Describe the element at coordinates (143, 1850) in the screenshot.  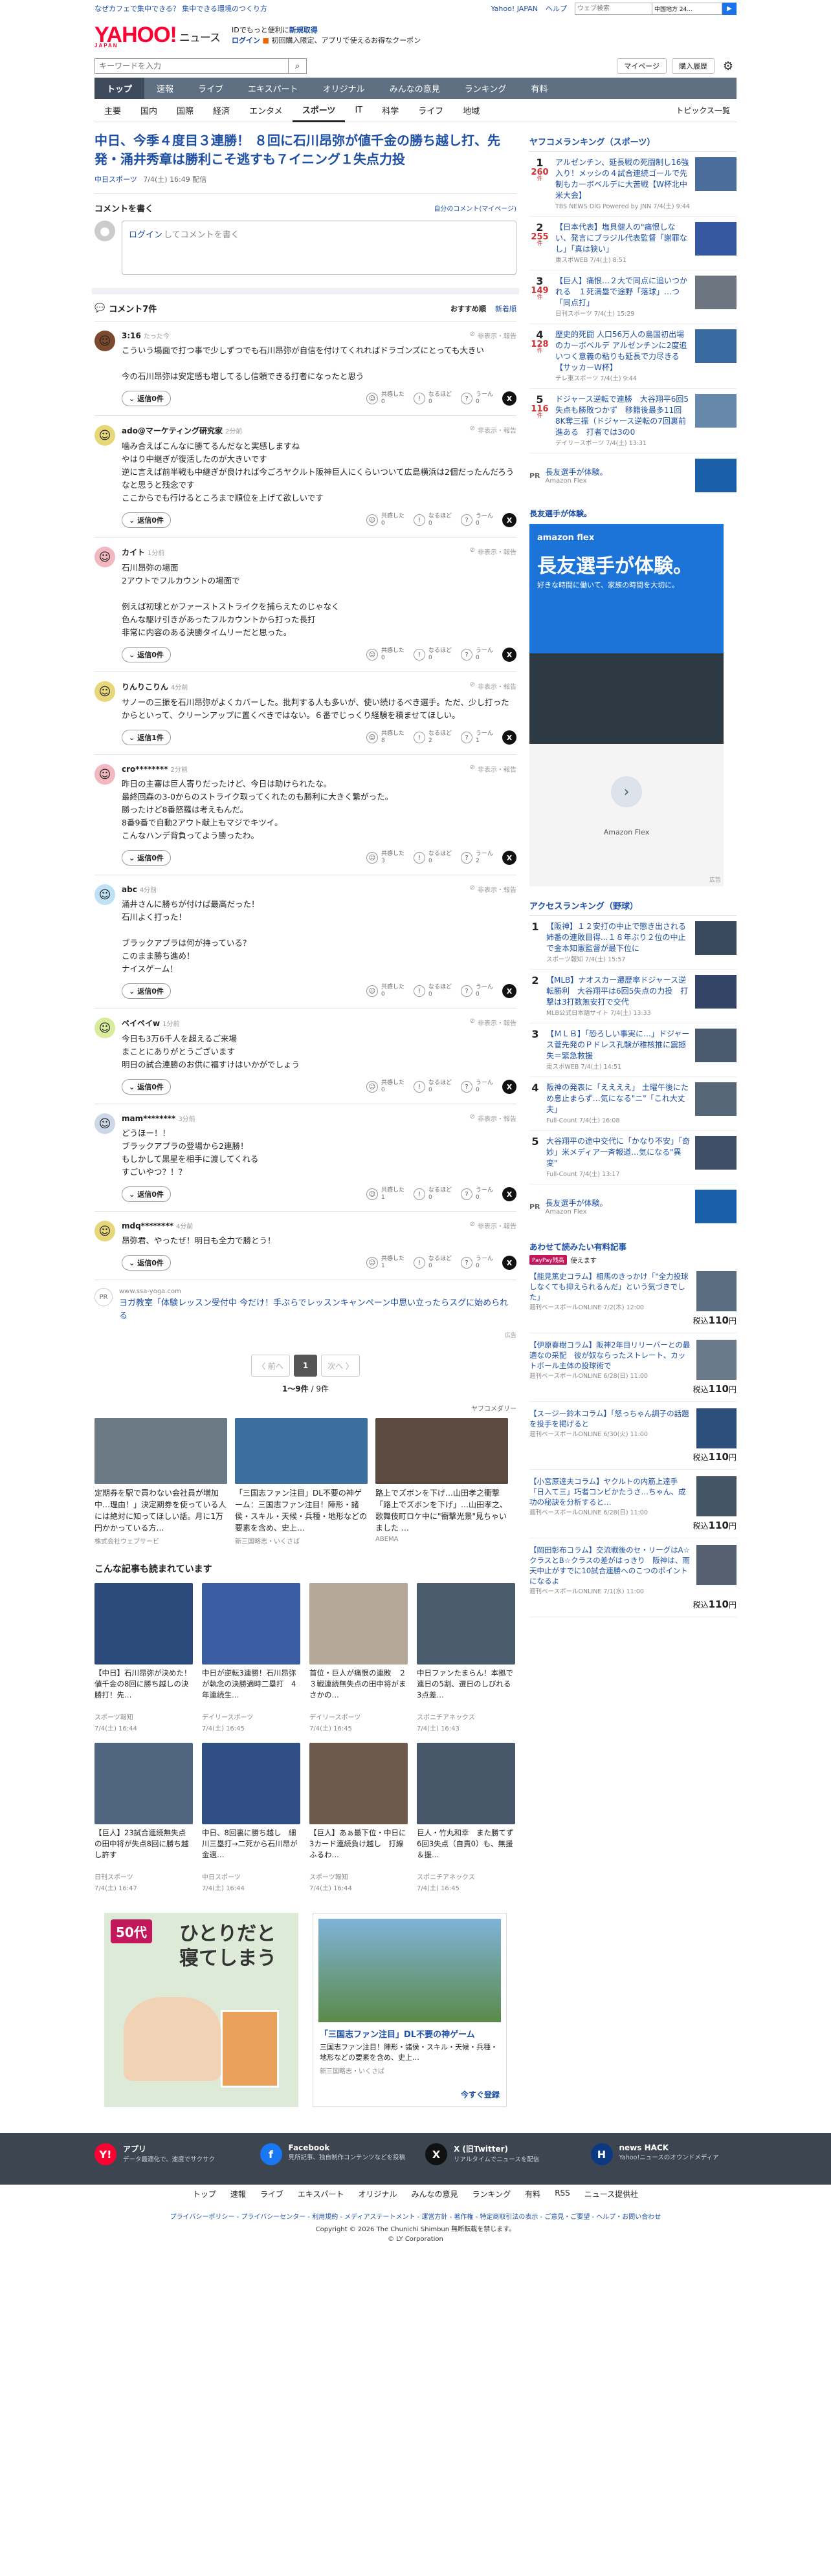
I see `recommended-title: 【巨人】23試合連続無失点の田中将が失点8回に勝ち越し許す` at that location.